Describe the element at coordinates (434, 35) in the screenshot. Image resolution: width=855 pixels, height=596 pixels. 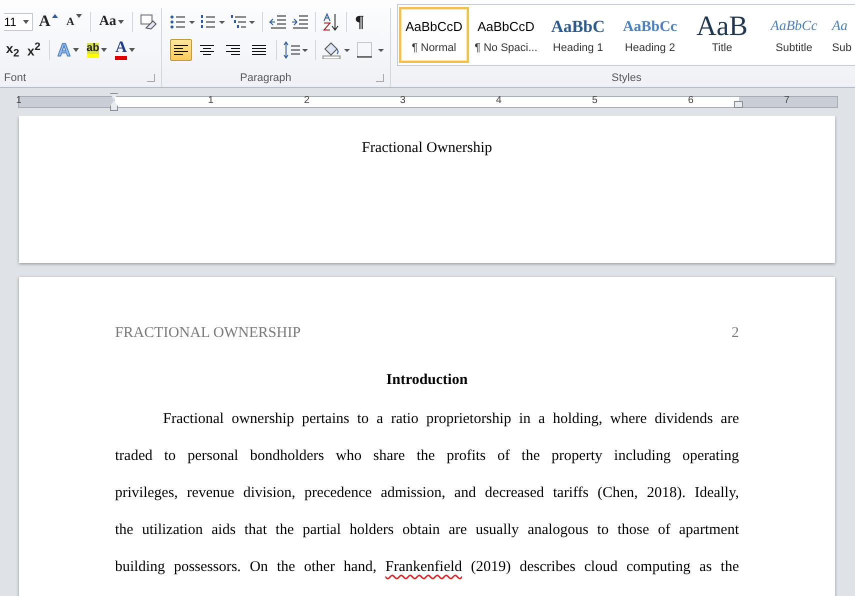
I see `style-item: AaBbCcD ¶ Normal` at that location.